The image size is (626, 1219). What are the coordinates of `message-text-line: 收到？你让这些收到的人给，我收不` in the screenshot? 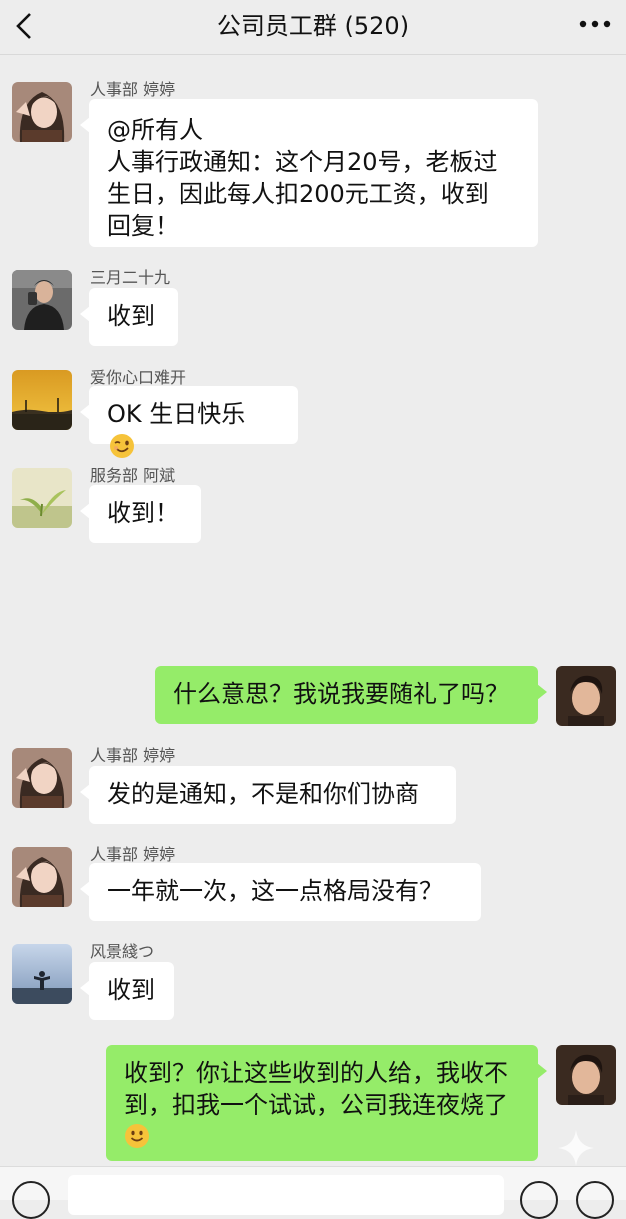 It's located at (316, 1073).